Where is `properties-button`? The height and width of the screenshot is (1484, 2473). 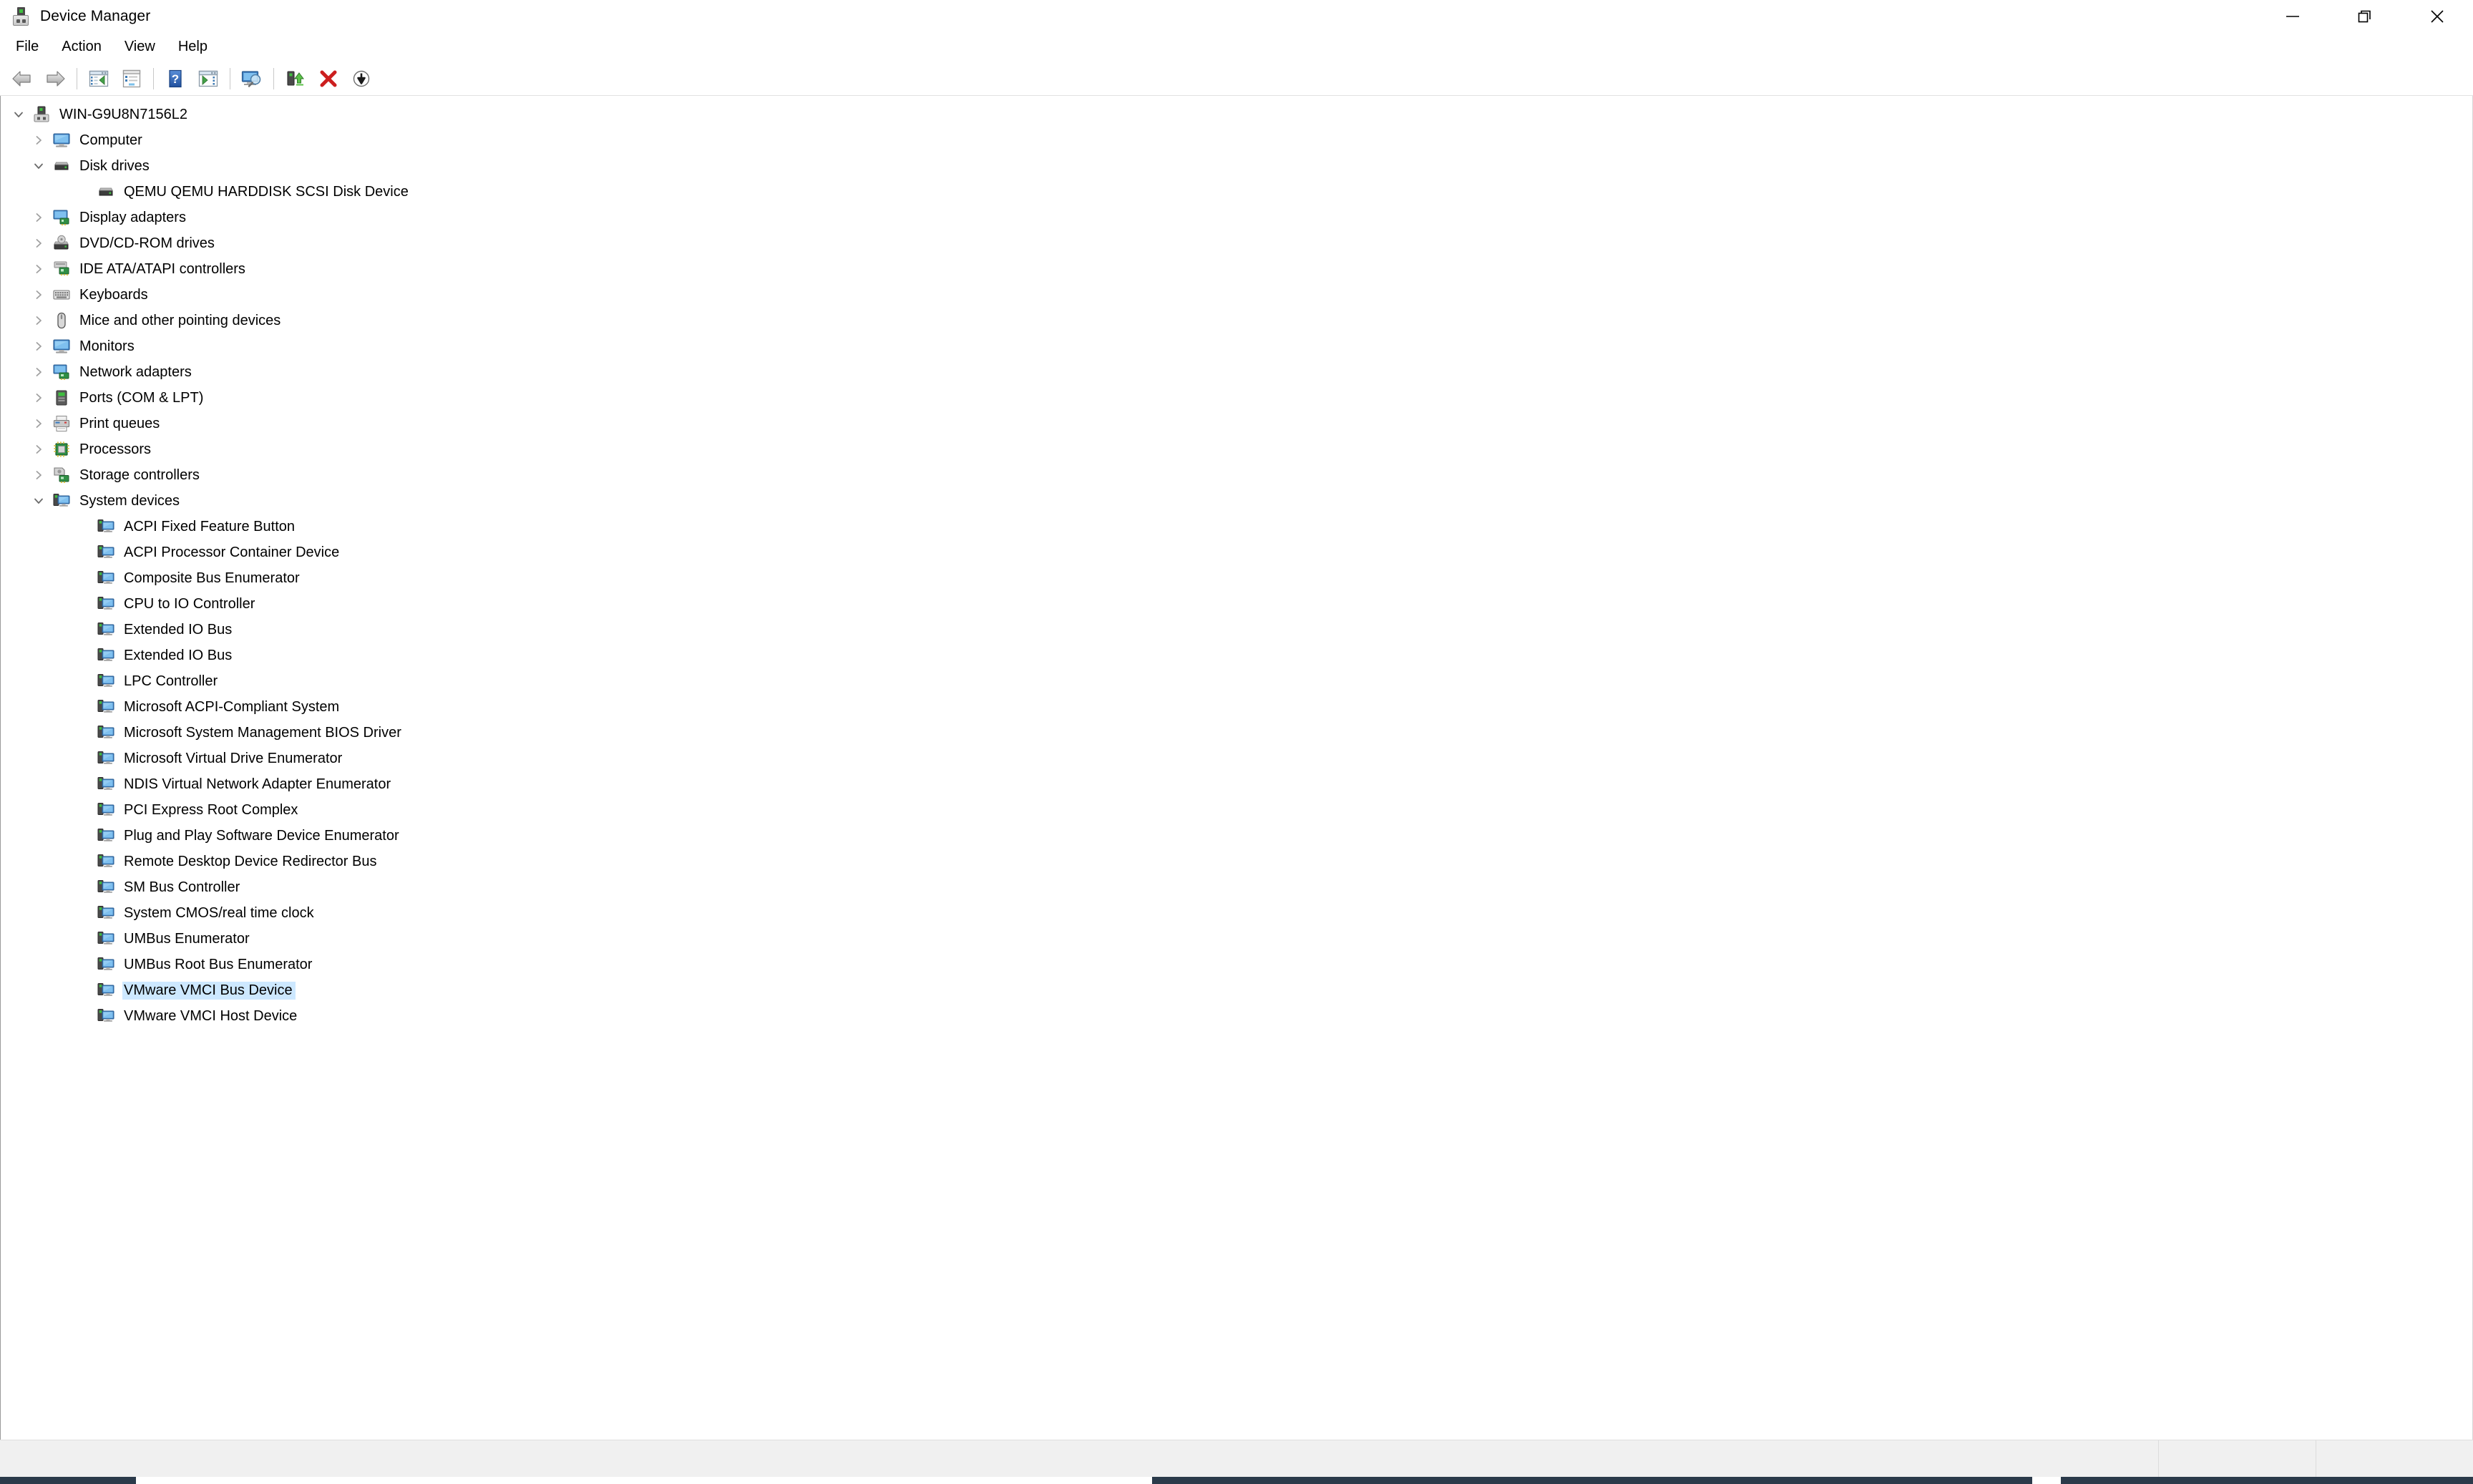
properties-button is located at coordinates (131, 79).